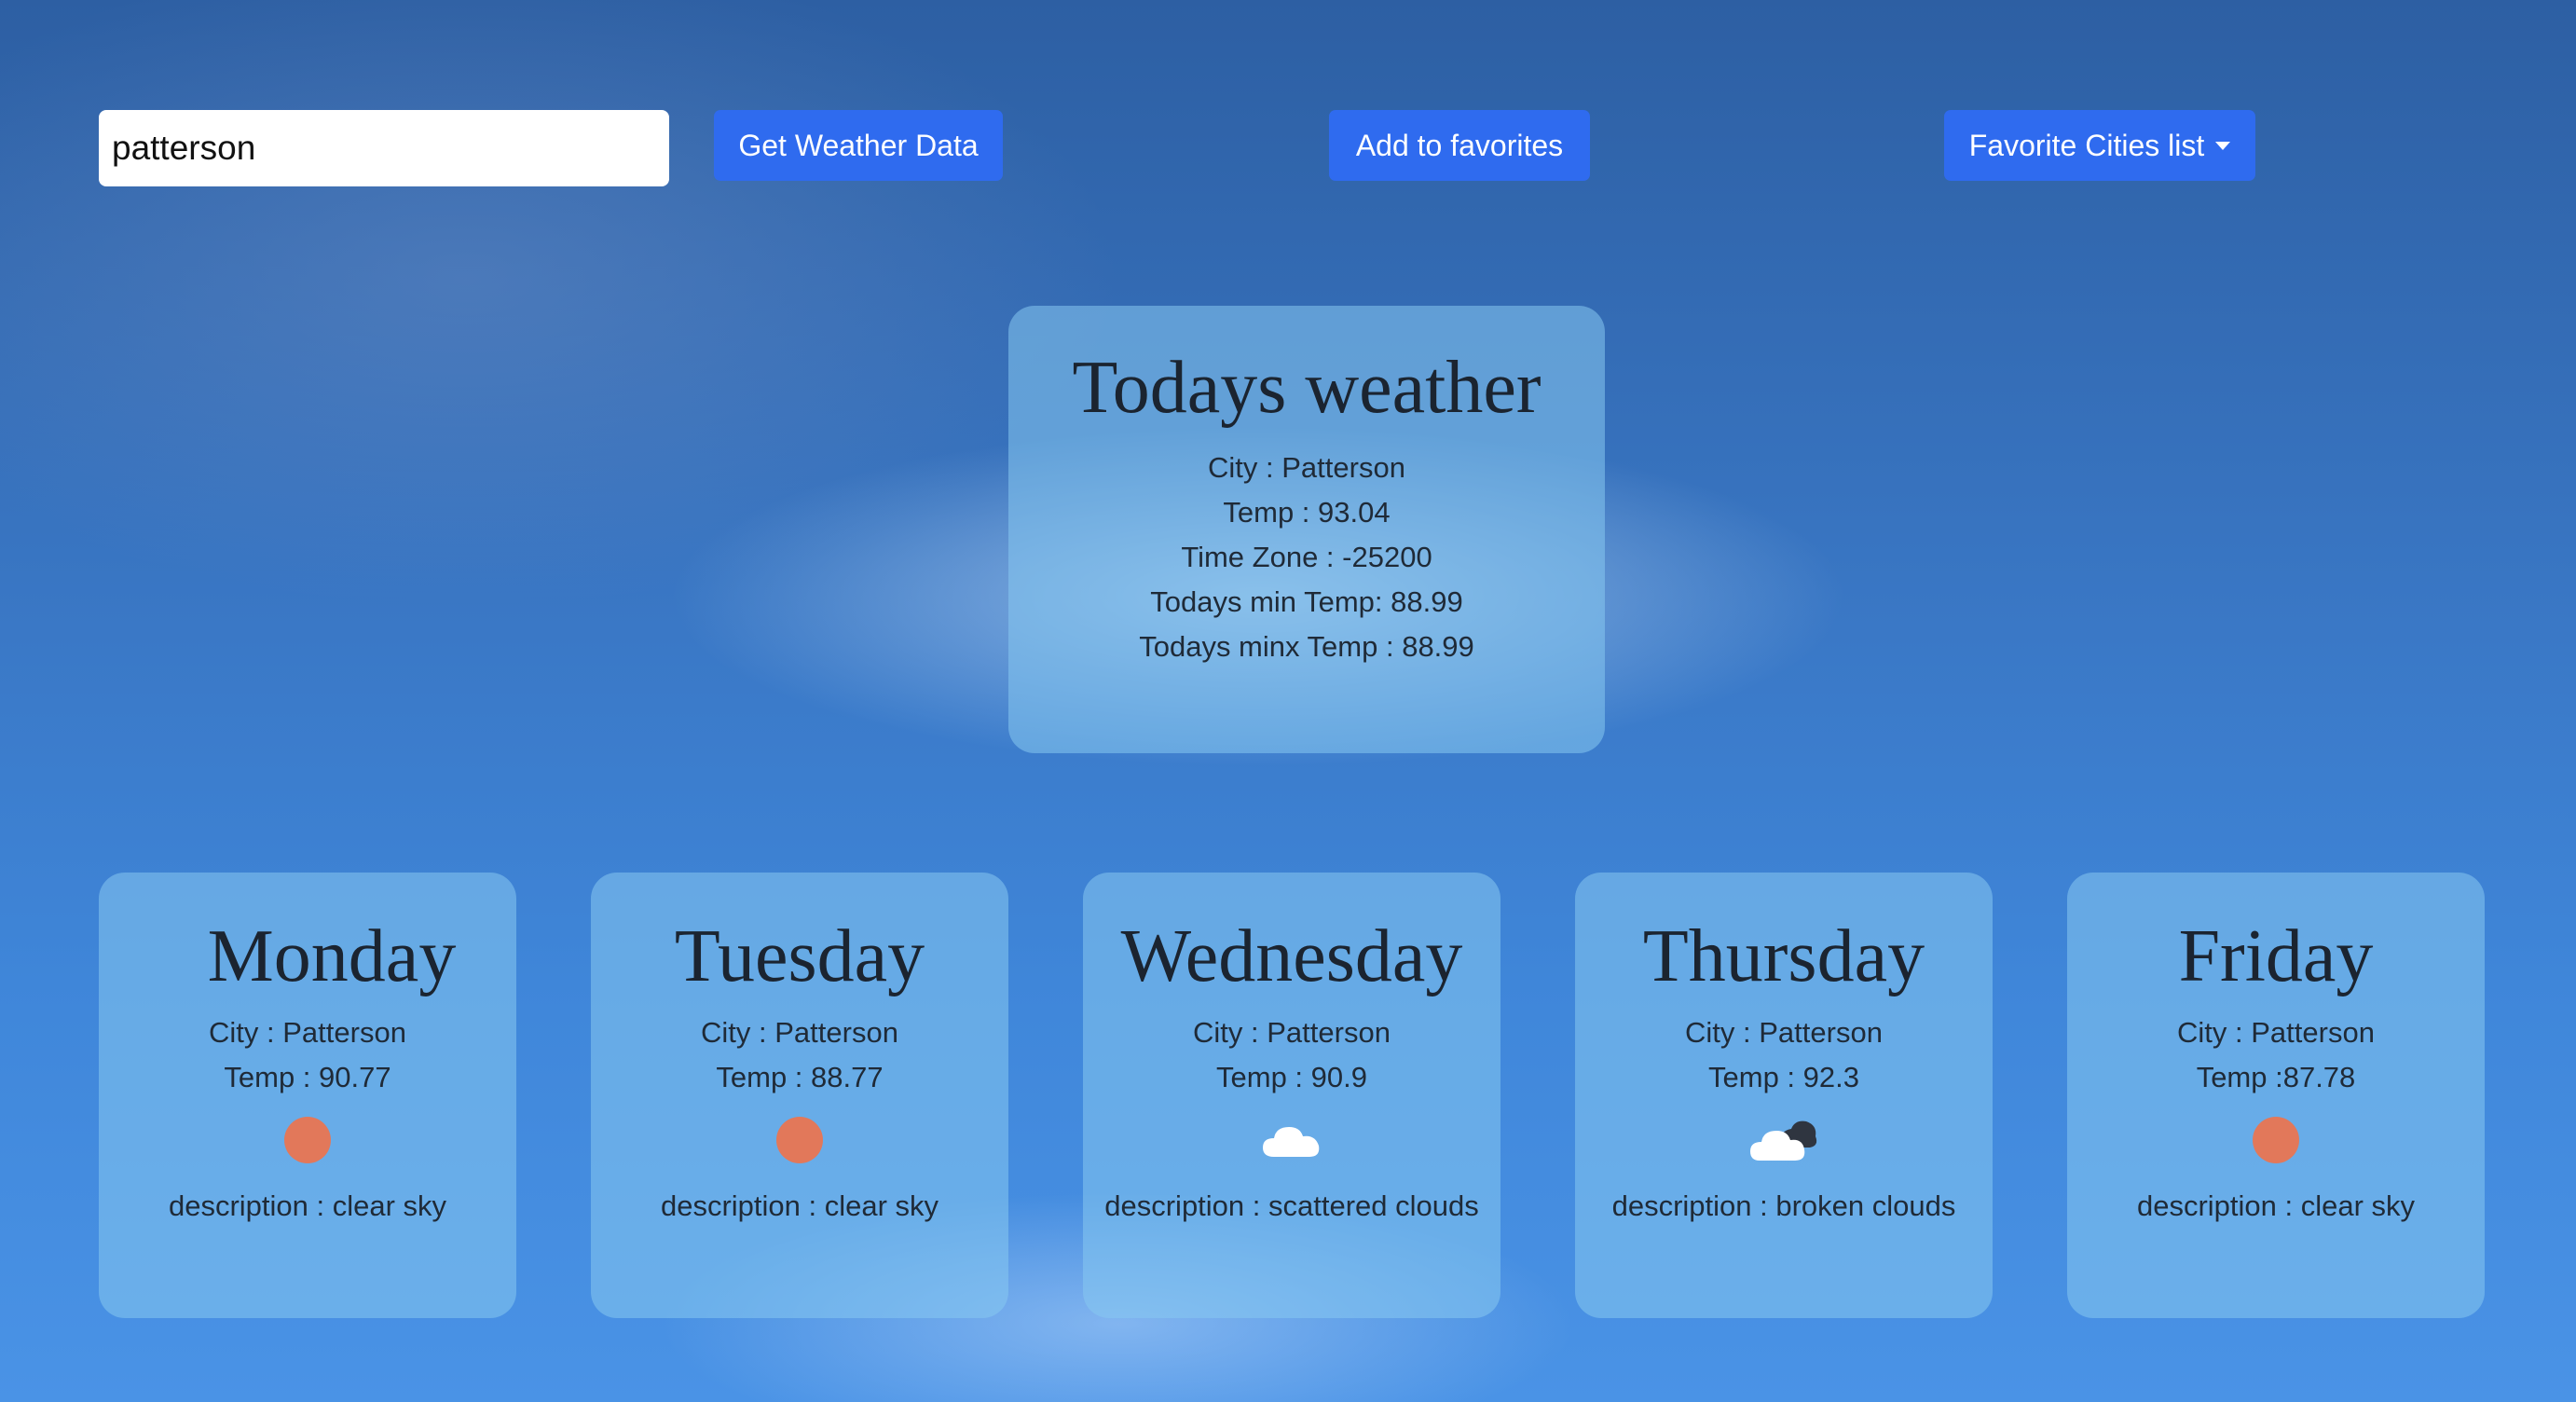  What do you see at coordinates (1306, 467) in the screenshot?
I see `today-city: City : Patterson` at bounding box center [1306, 467].